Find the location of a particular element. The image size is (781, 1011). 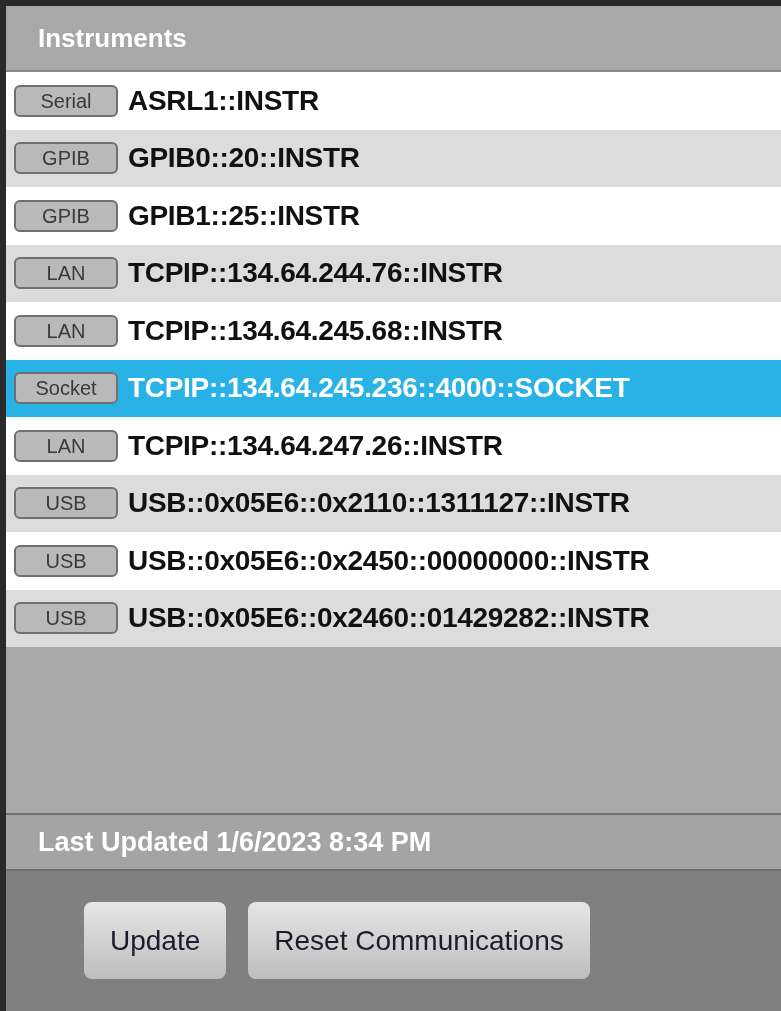

update-button: Update is located at coordinates (155, 940).